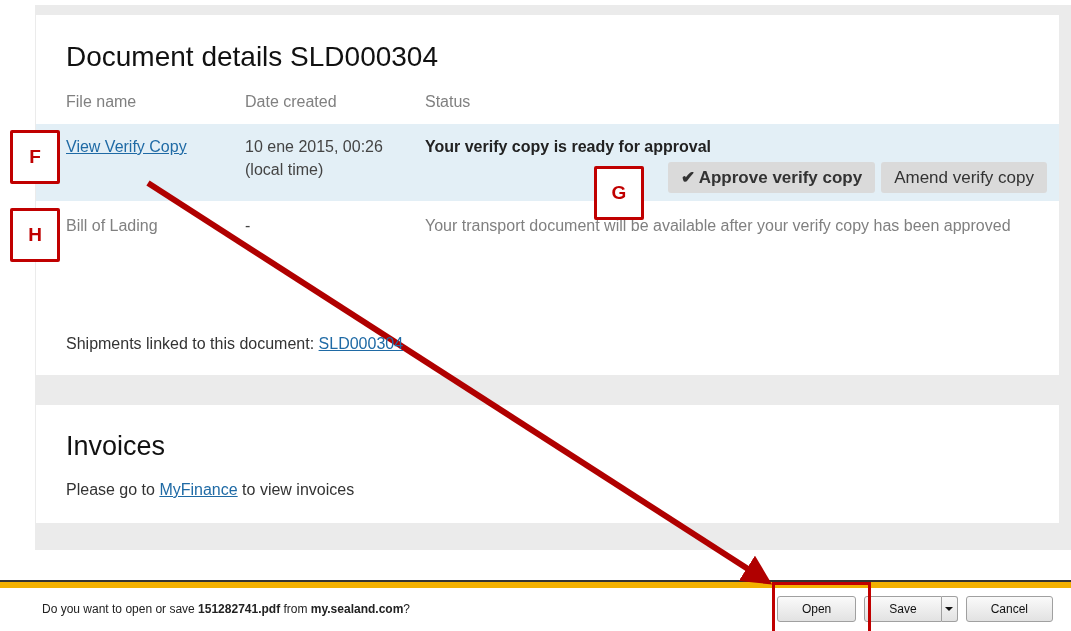 Image resolution: width=1071 pixels, height=631 pixels. What do you see at coordinates (284, 170) in the screenshot?
I see `date-note: (local time)` at bounding box center [284, 170].